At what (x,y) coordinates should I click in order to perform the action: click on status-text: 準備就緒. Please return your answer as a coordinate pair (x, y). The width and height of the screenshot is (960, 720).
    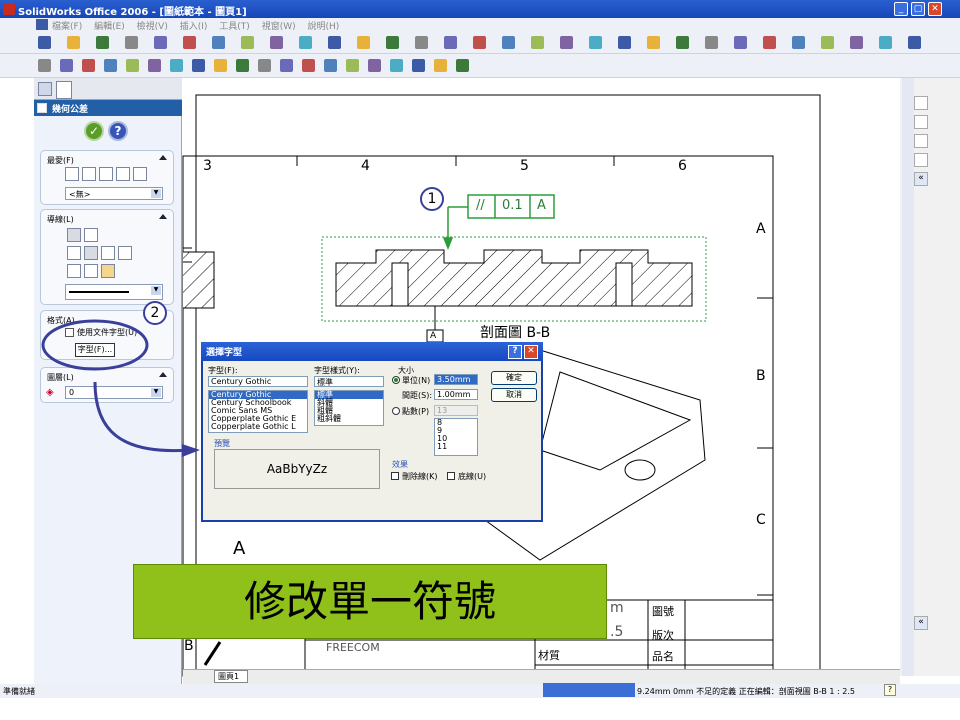
    Looking at the image, I should click on (19, 691).